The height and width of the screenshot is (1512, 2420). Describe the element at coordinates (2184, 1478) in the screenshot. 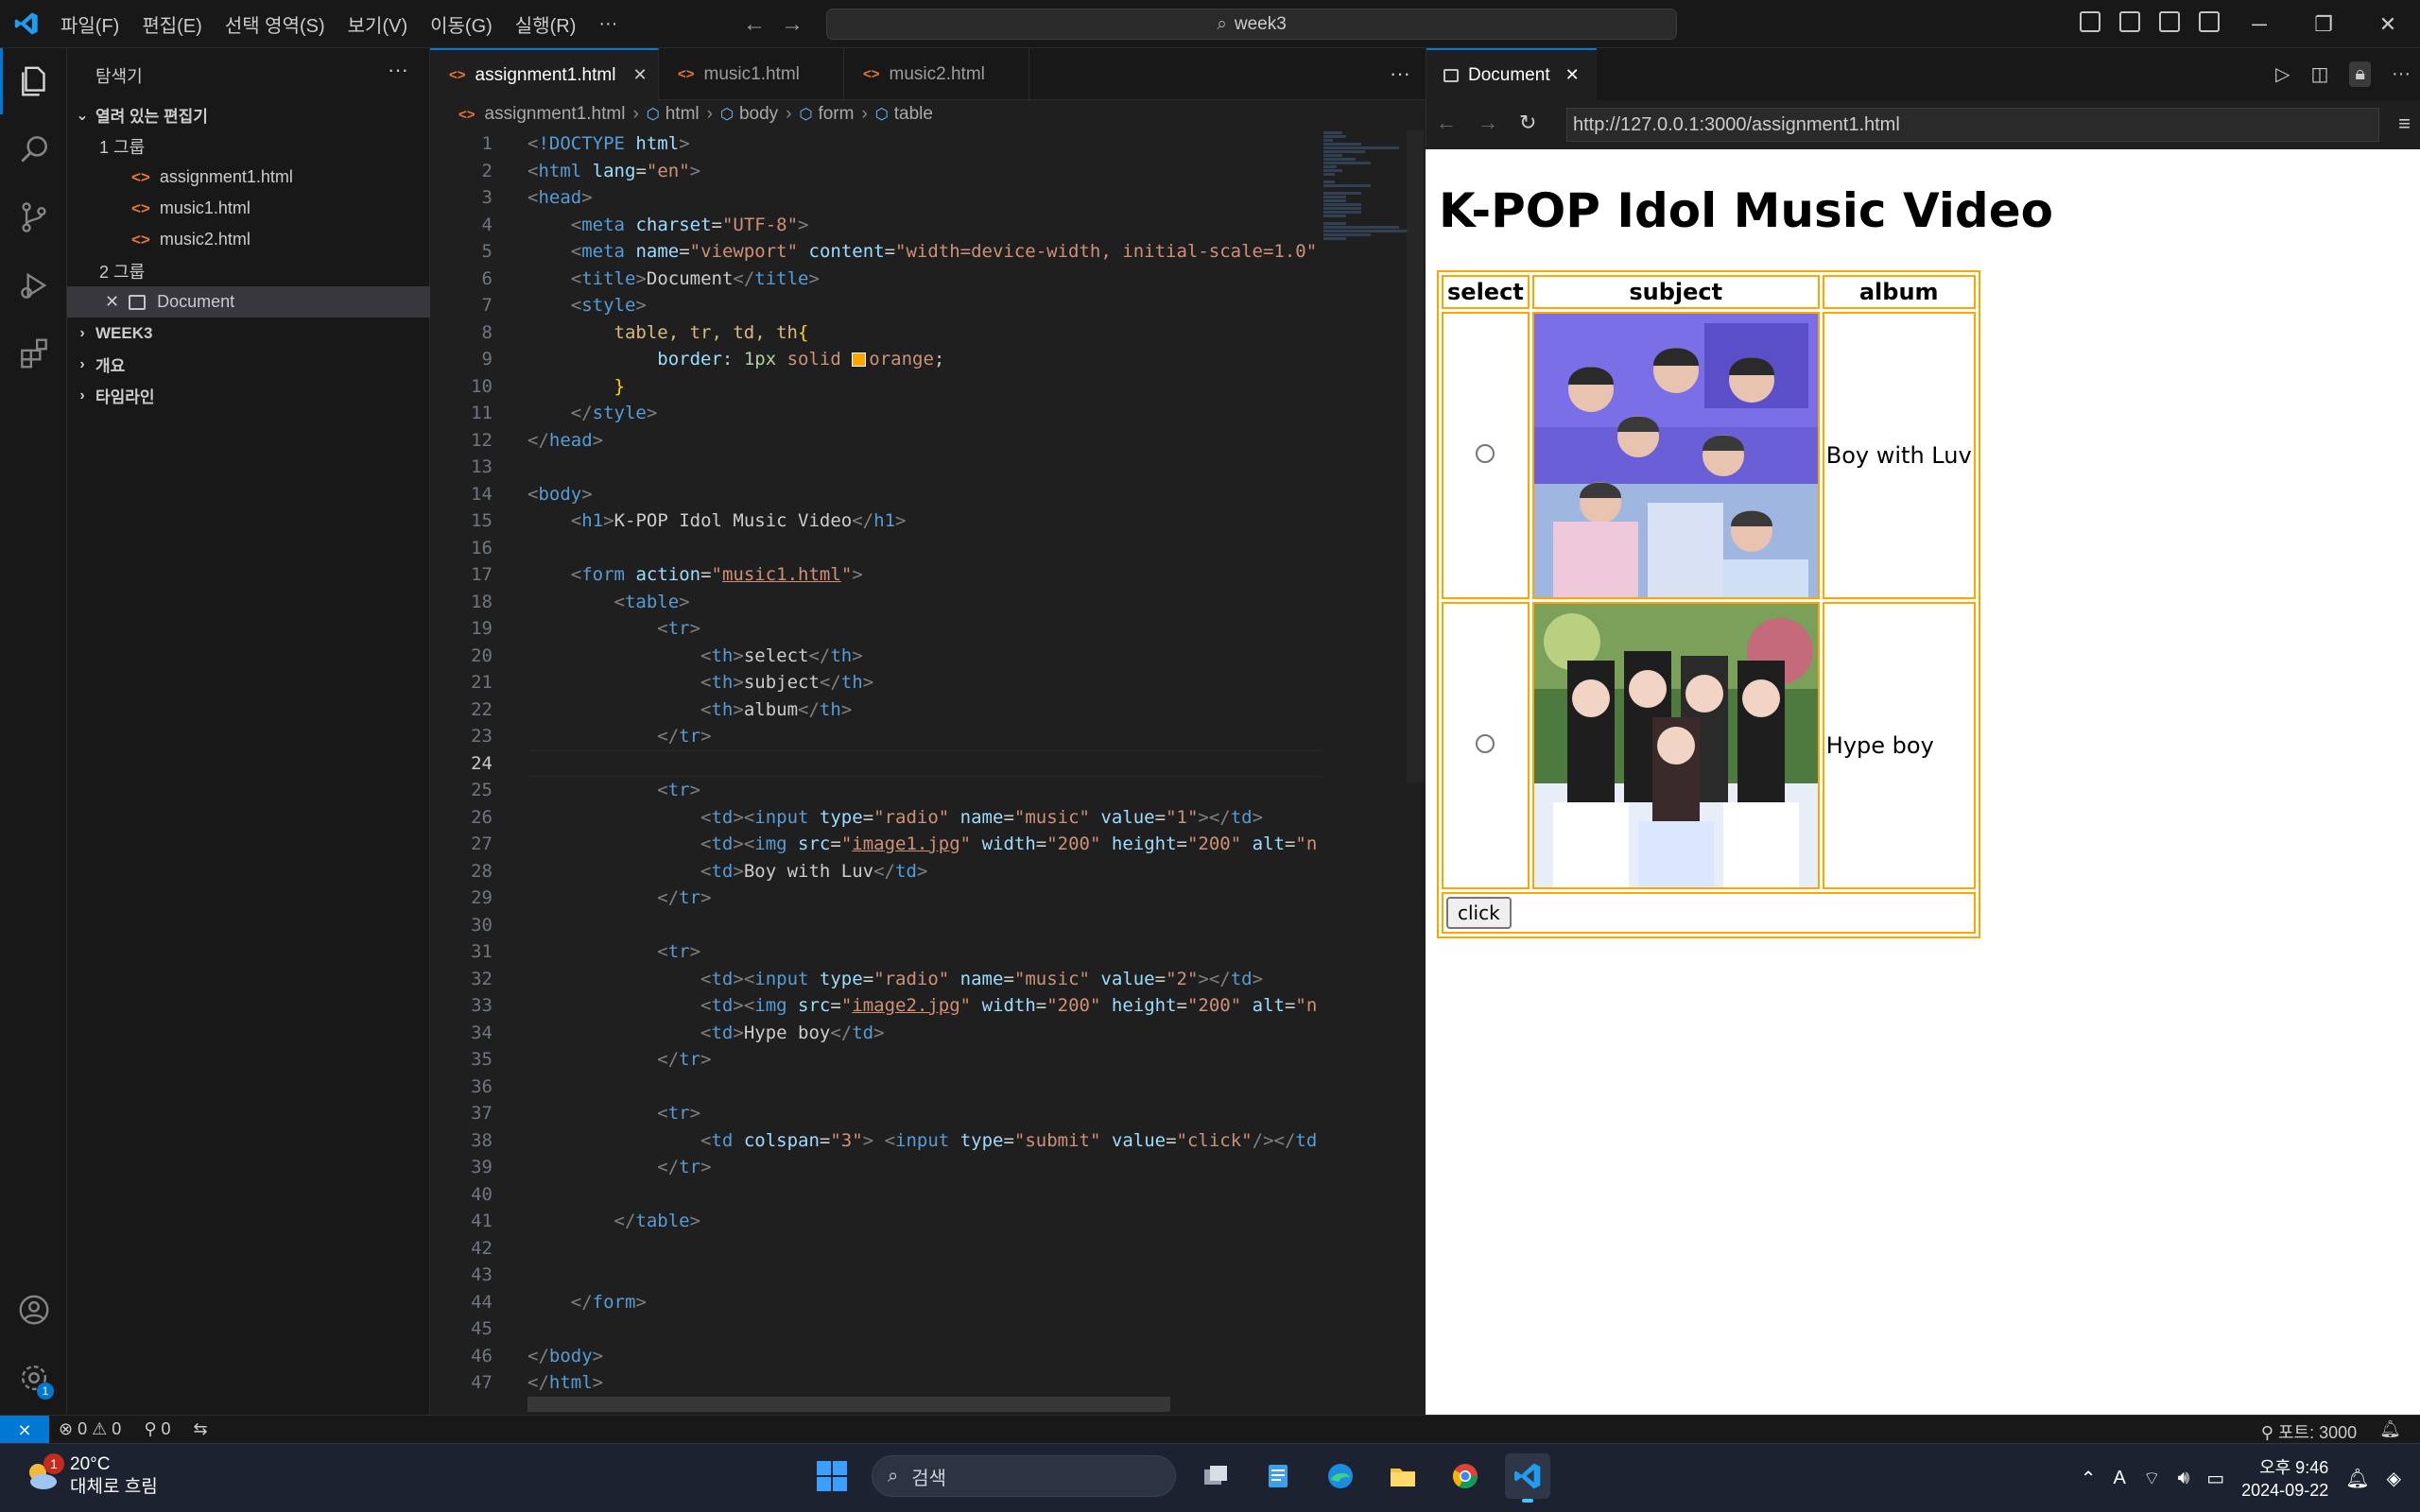

I see `volume-icon: 🔊︎` at that location.